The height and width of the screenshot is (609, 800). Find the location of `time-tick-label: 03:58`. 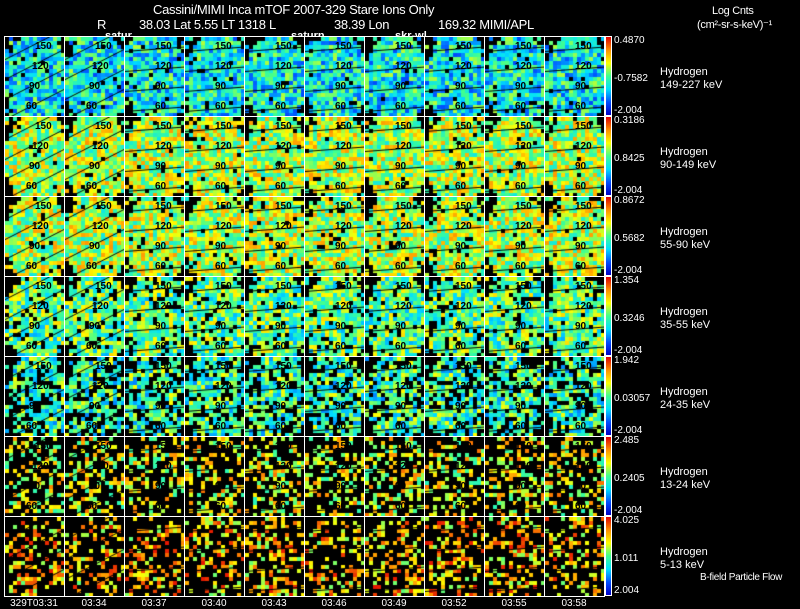

time-tick-label: 03:58 is located at coordinates (574, 603).